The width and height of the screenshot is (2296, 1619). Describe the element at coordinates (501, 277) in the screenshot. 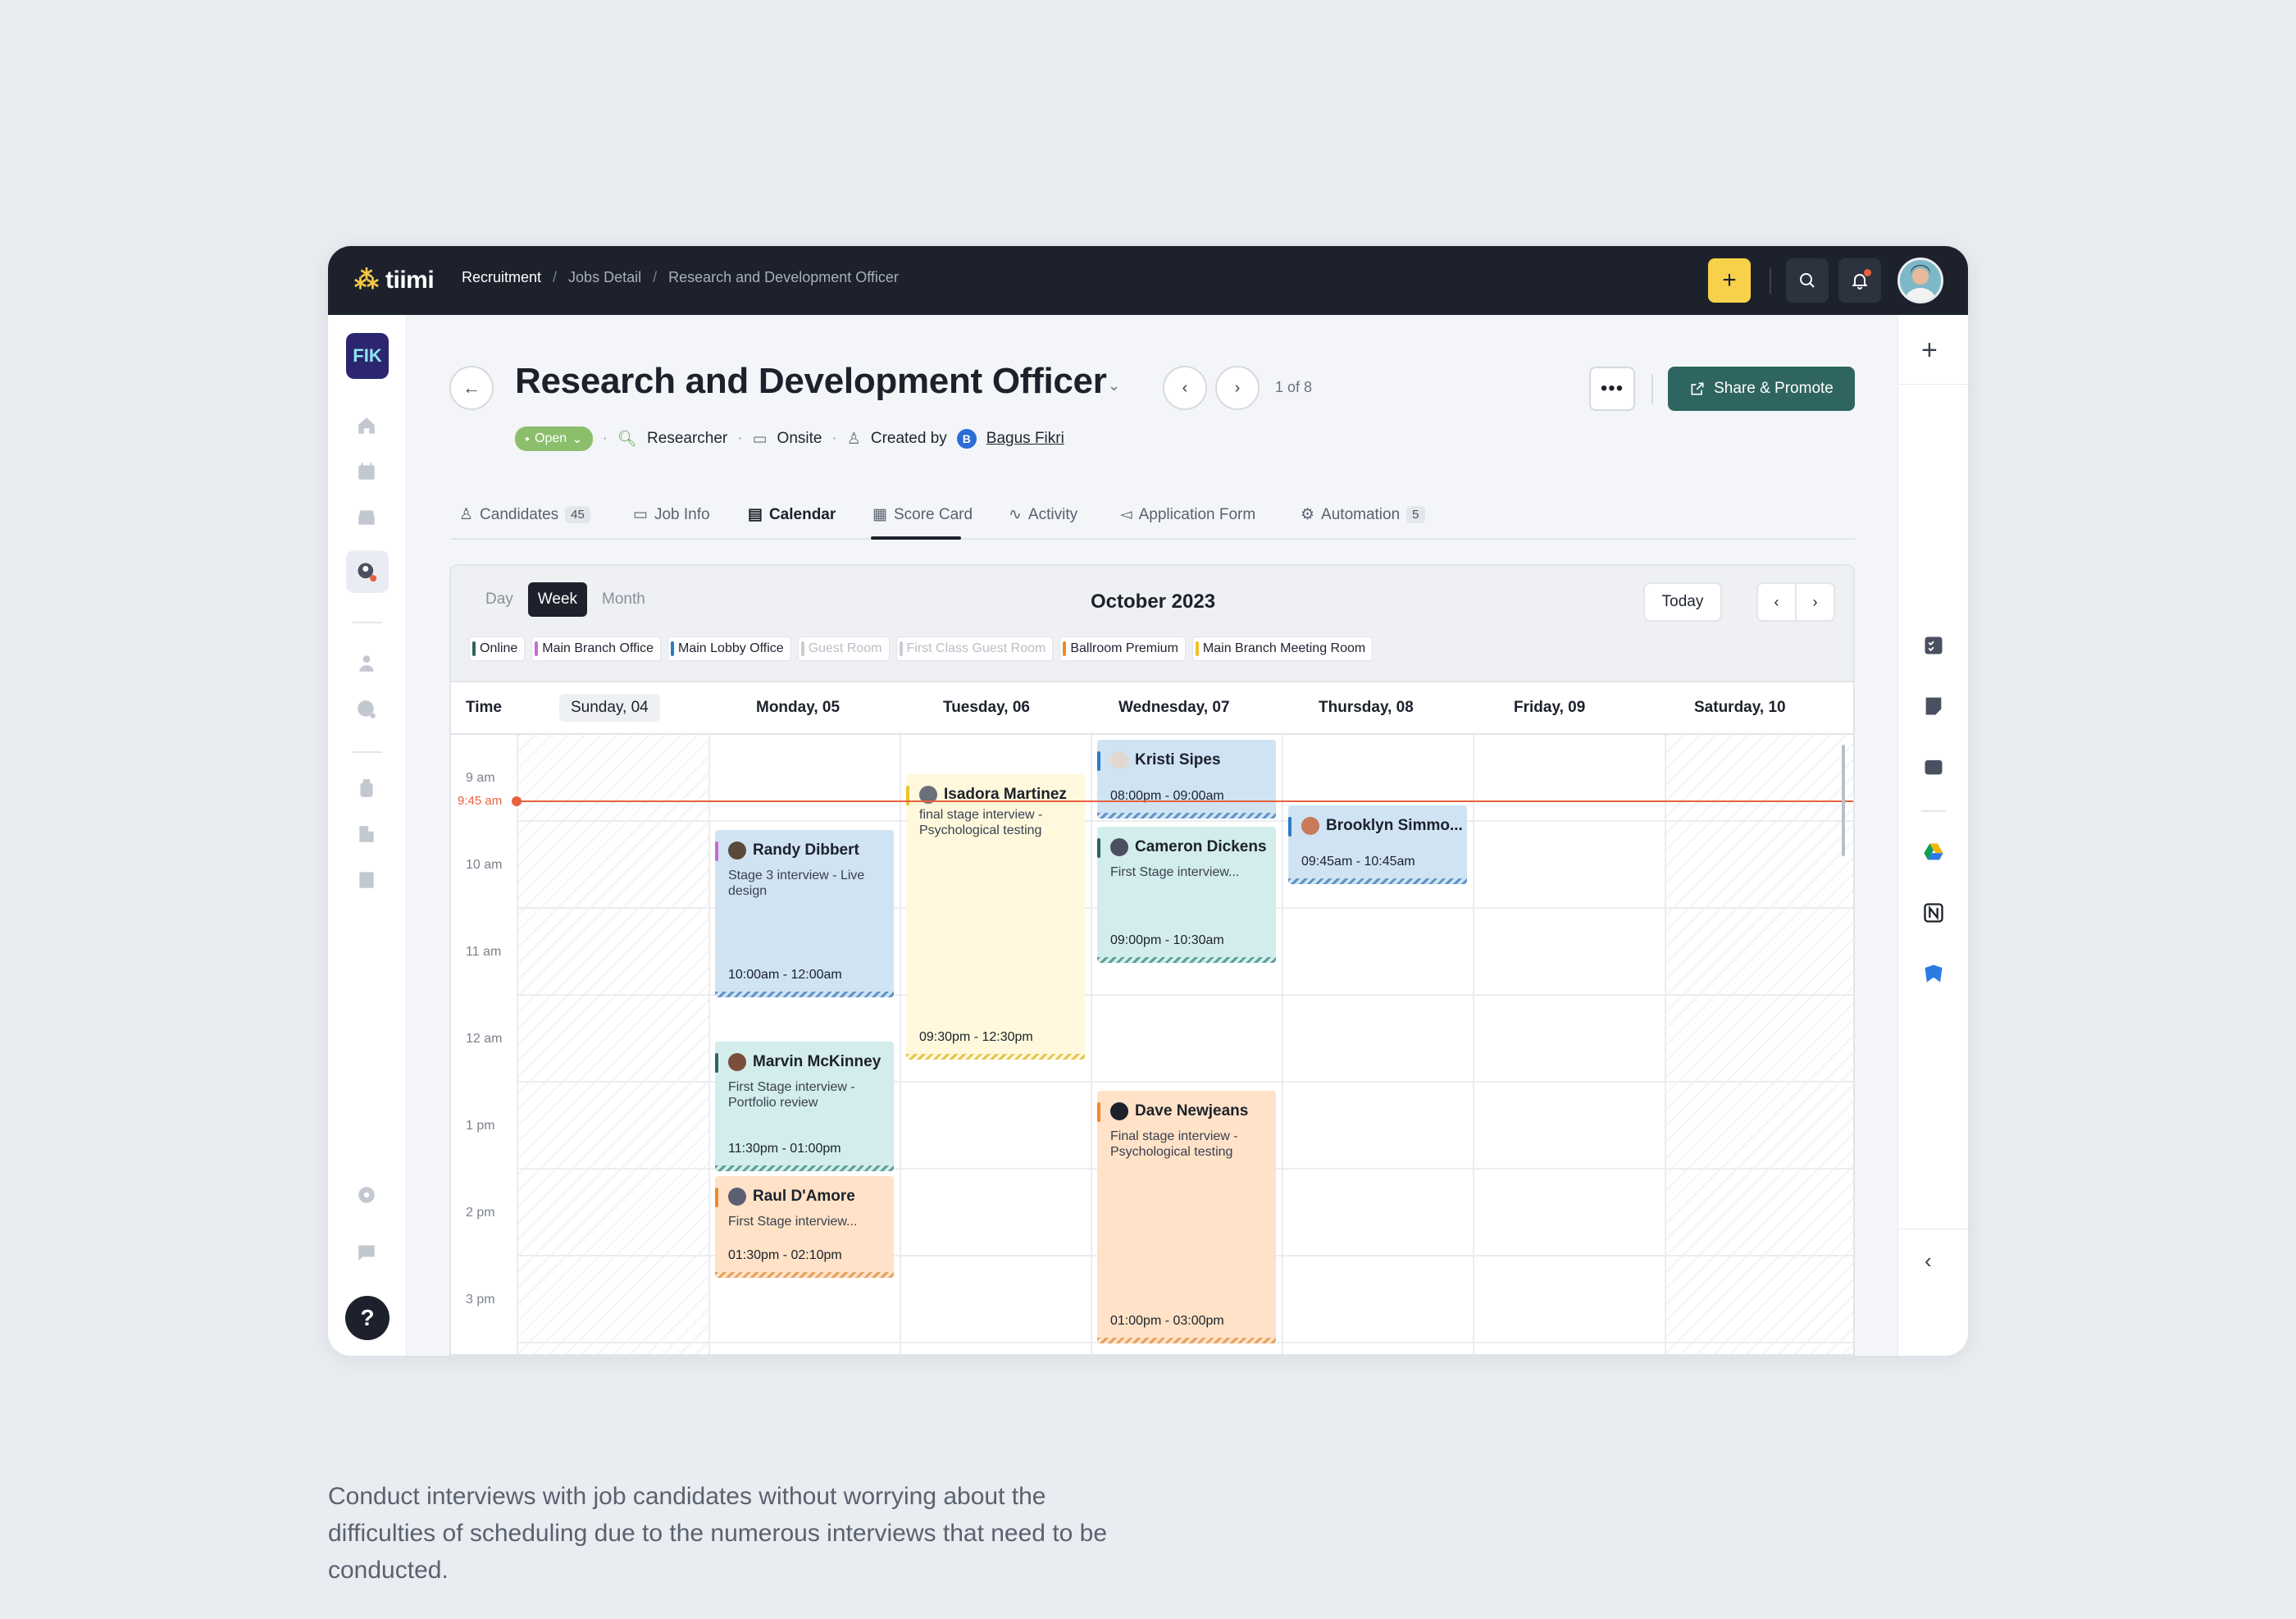

I see `breadcrumb-recruitment: Recruitment` at that location.